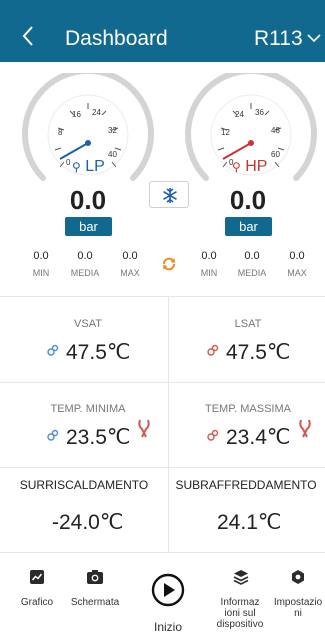 The width and height of the screenshot is (325, 643). What do you see at coordinates (130, 273) in the screenshot?
I see `lp-max-label: MAX` at bounding box center [130, 273].